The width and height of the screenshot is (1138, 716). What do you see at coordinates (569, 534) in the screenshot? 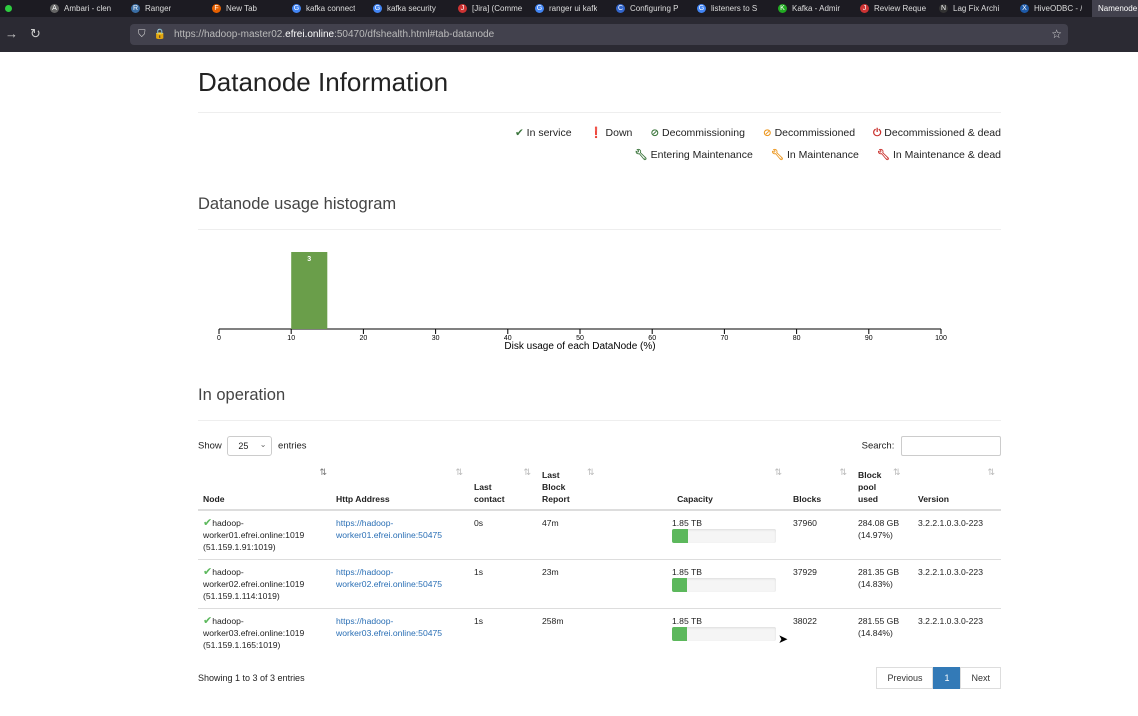
I see `cell-last-block-report: 47m` at bounding box center [569, 534].